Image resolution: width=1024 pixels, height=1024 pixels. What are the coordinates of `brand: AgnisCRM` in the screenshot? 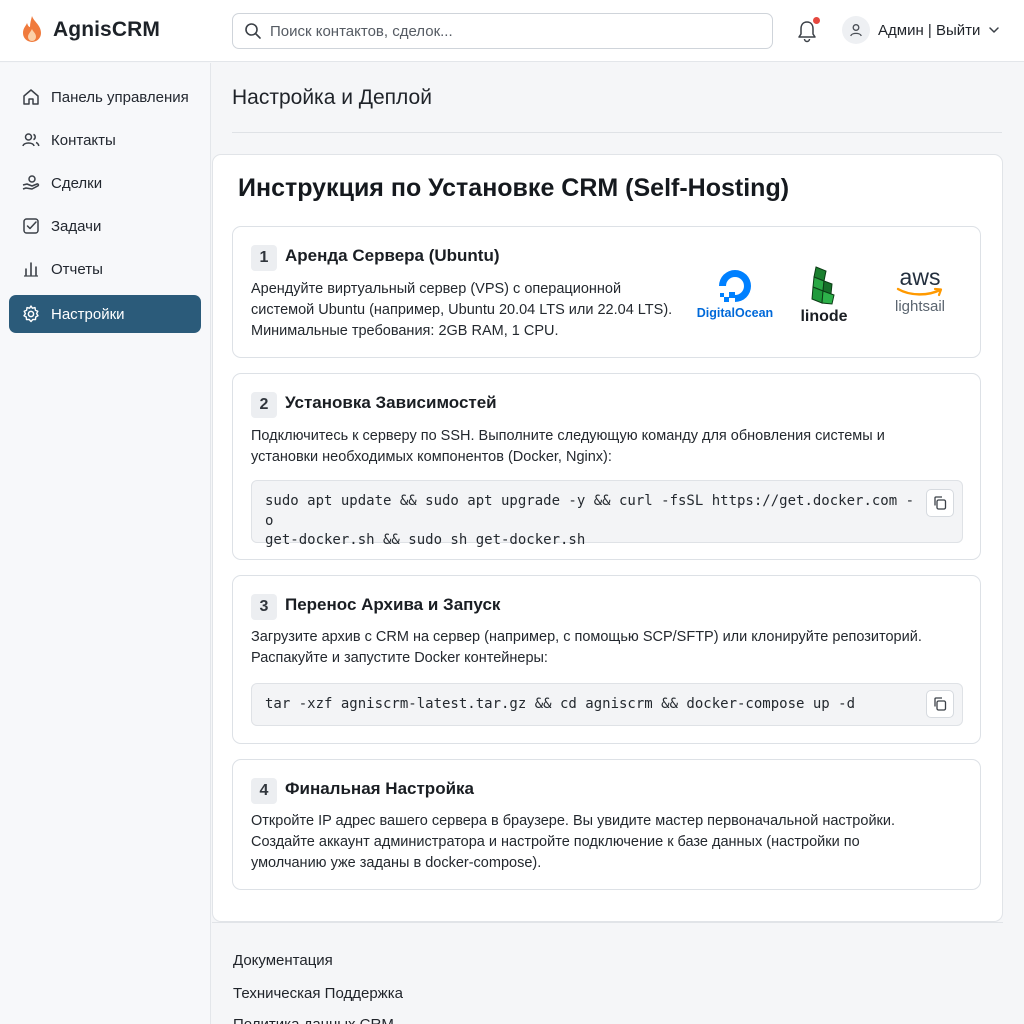 It's located at (90, 30).